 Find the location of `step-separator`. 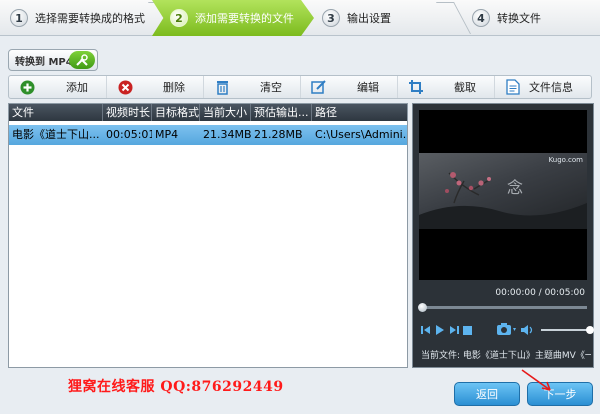

step-separator is located at coordinates (454, 18).